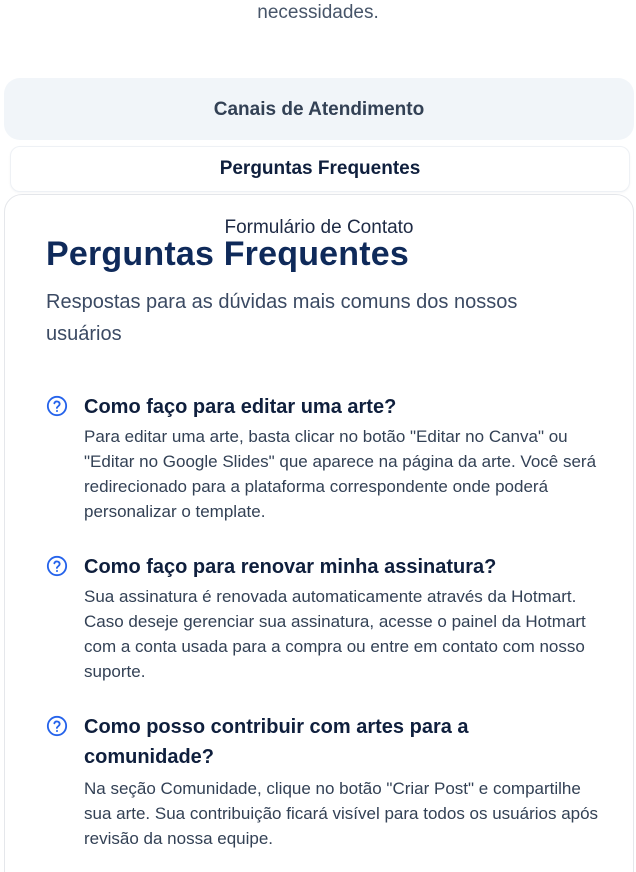 The image size is (636, 872). What do you see at coordinates (227, 254) in the screenshot?
I see `faq-title: Perguntas Frequentes` at bounding box center [227, 254].